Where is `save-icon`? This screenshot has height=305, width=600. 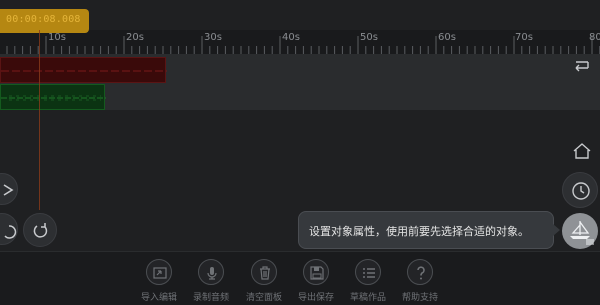
save-icon is located at coordinates (316, 272).